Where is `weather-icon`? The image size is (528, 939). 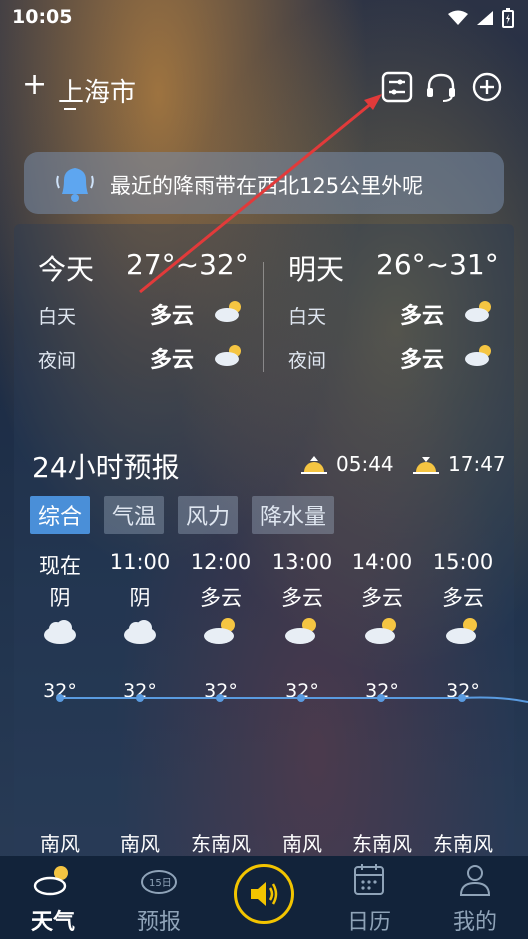 weather-icon is located at coordinates (50, 881).